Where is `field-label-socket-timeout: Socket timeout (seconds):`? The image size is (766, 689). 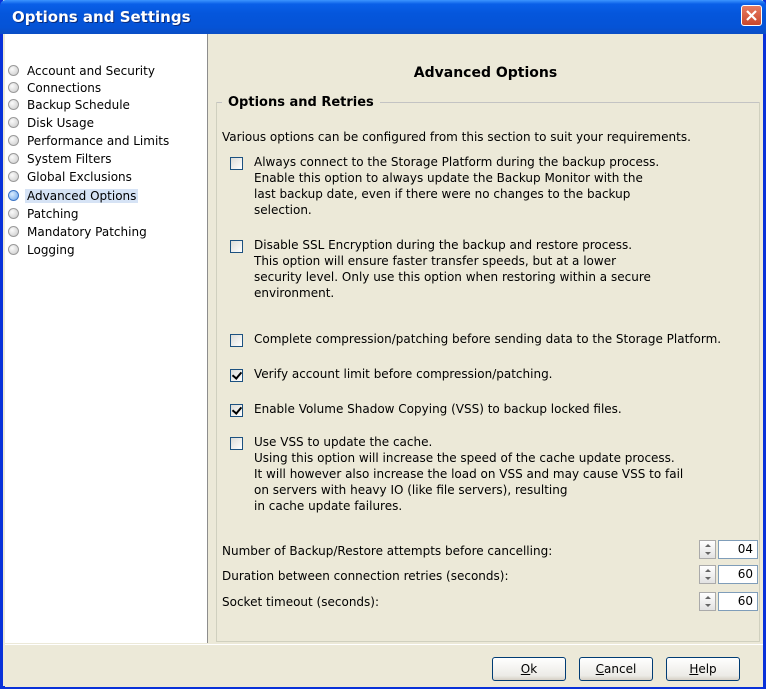 field-label-socket-timeout: Socket timeout (seconds): is located at coordinates (301, 602).